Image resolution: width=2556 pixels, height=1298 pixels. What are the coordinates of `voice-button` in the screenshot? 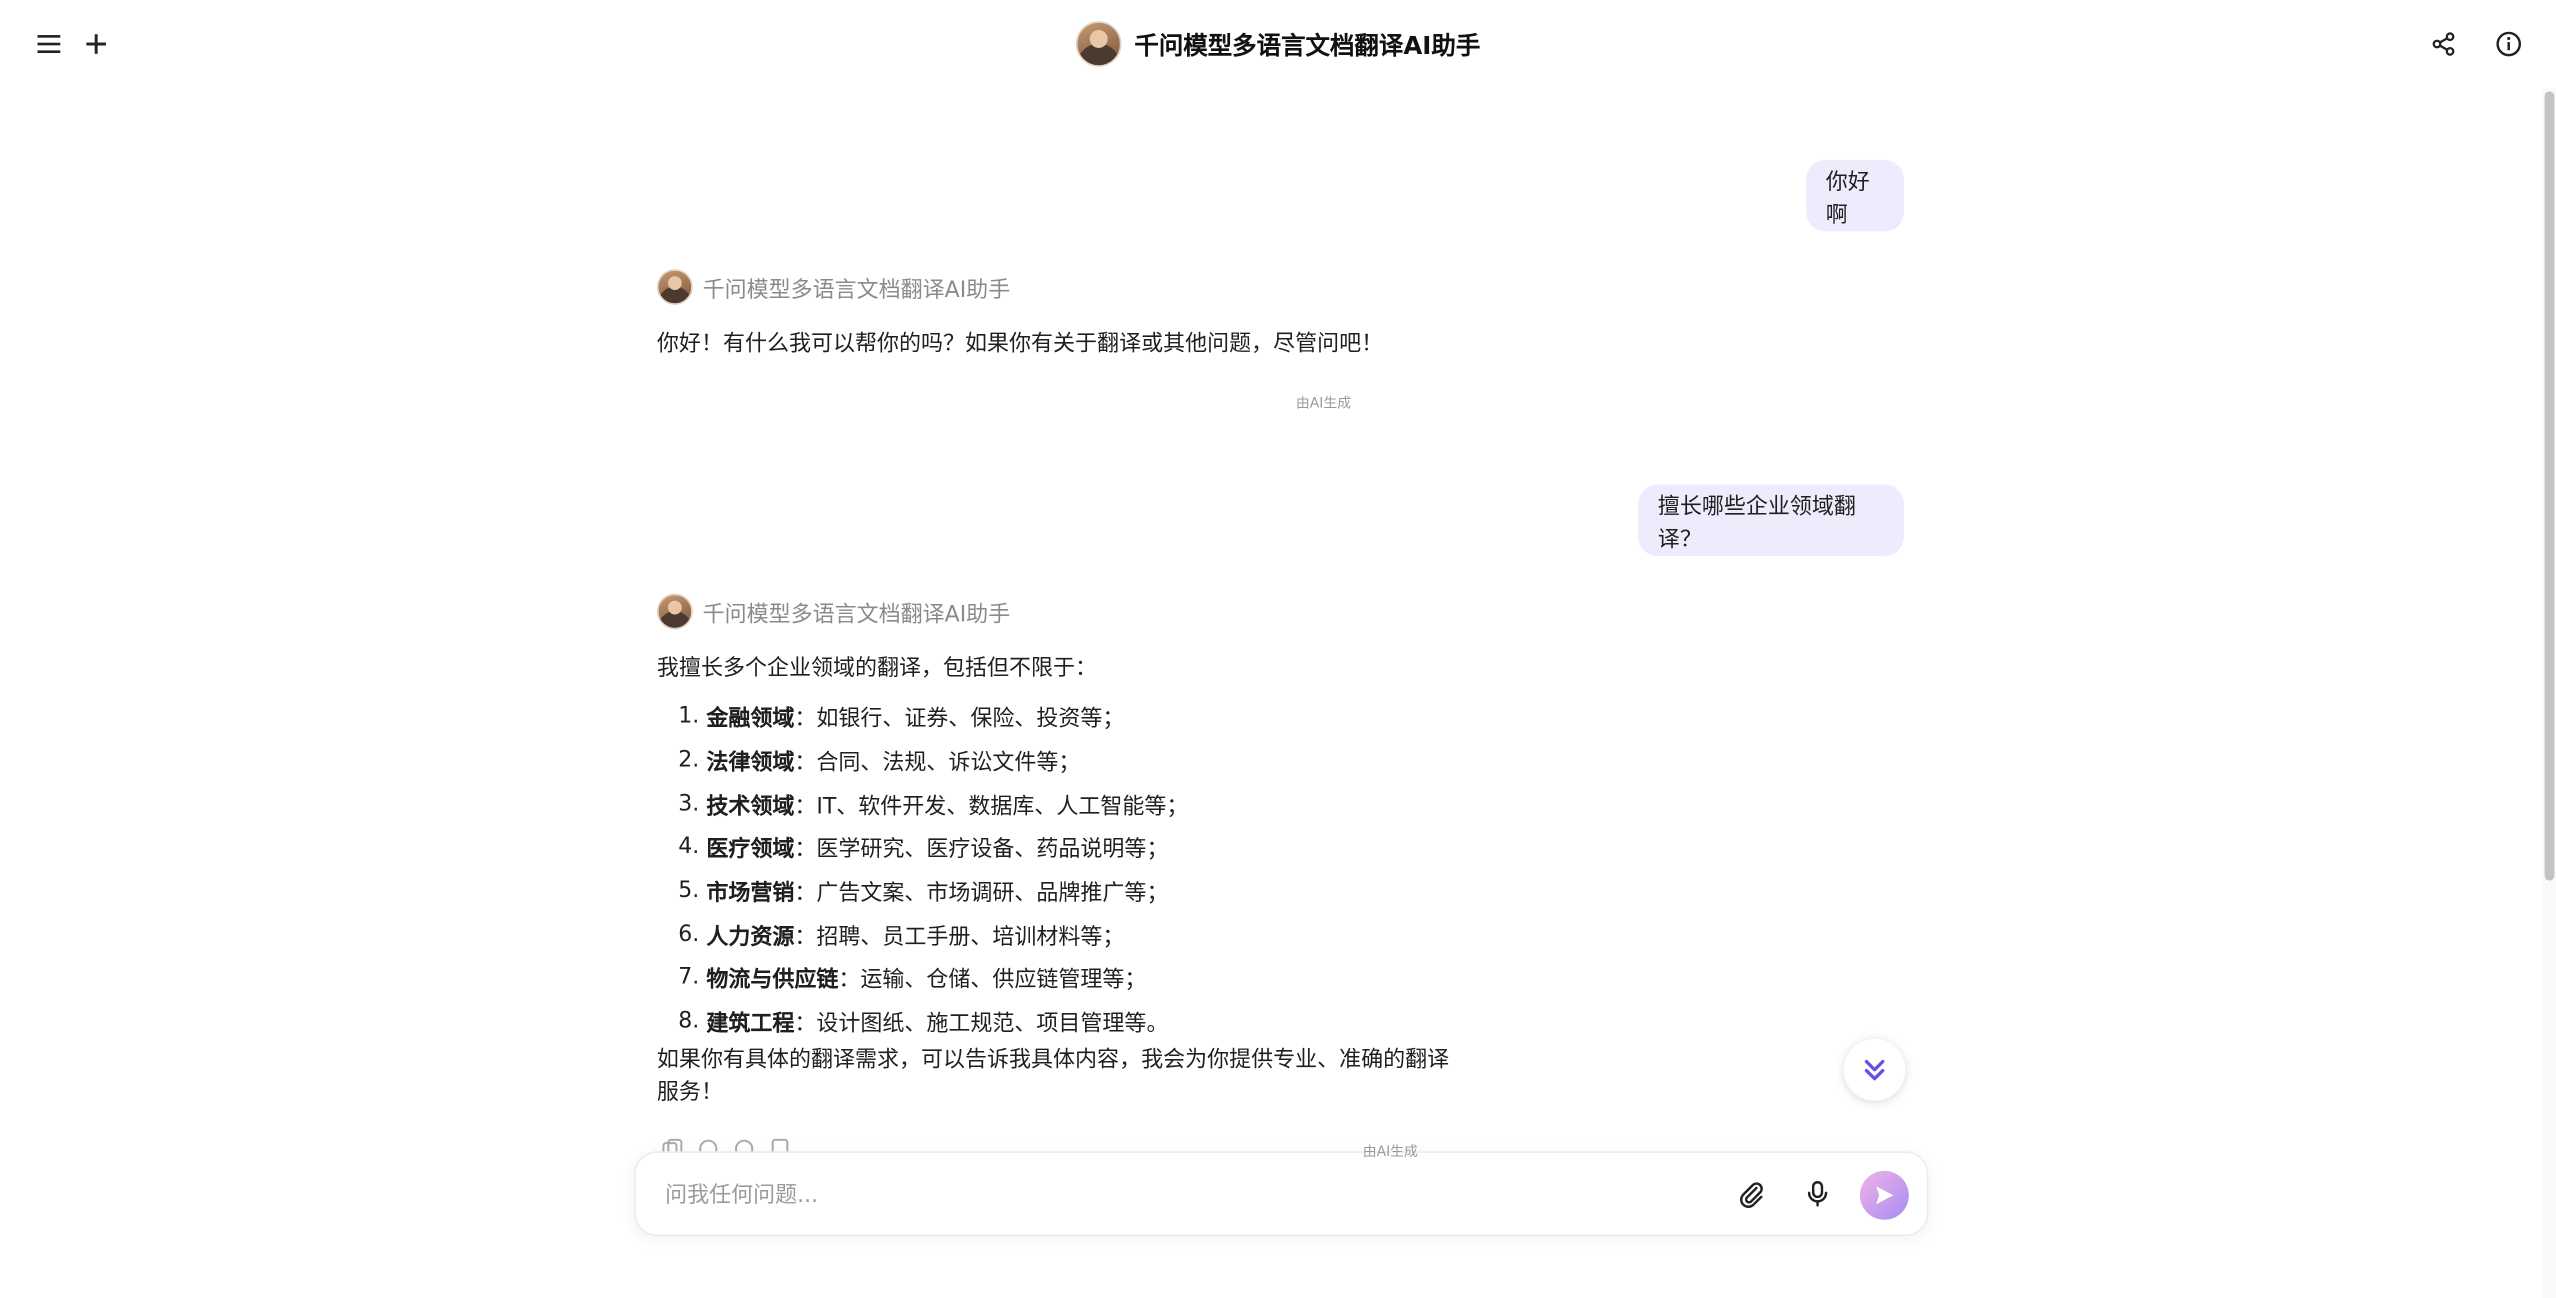 It's located at (1818, 1194).